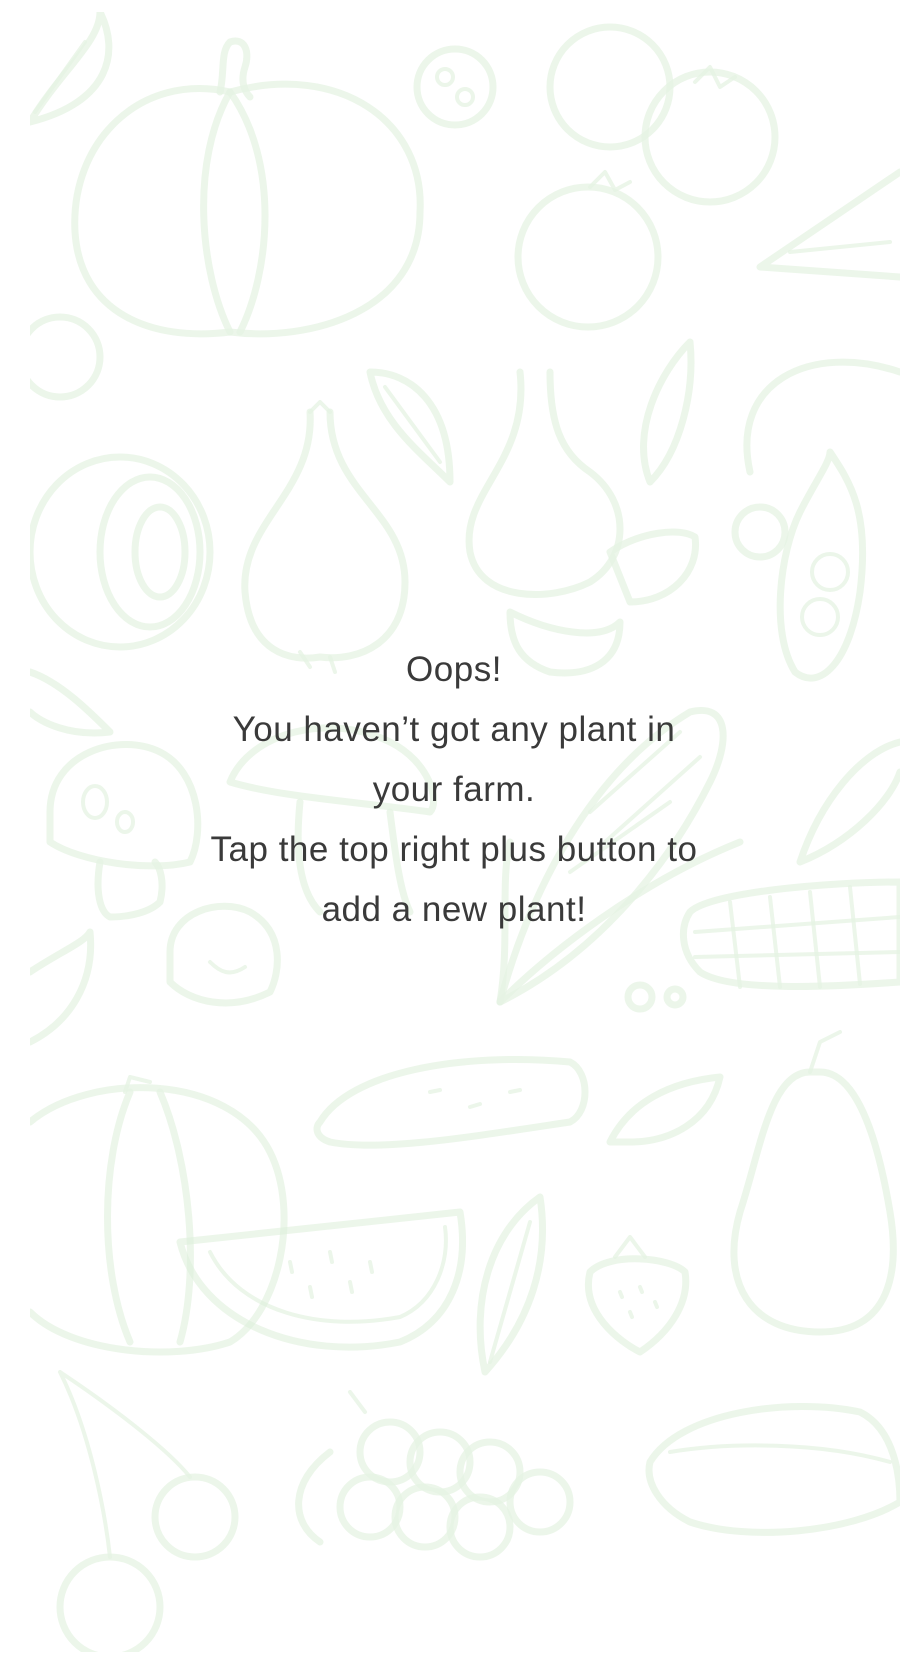  I want to click on raspberry-icon, so click(455, 87).